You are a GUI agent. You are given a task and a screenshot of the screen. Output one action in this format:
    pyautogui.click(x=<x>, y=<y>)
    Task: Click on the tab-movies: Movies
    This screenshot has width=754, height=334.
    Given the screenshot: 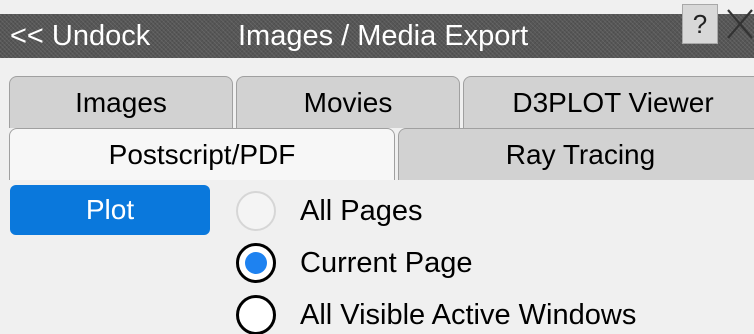 What is the action you would take?
    pyautogui.click(x=348, y=102)
    